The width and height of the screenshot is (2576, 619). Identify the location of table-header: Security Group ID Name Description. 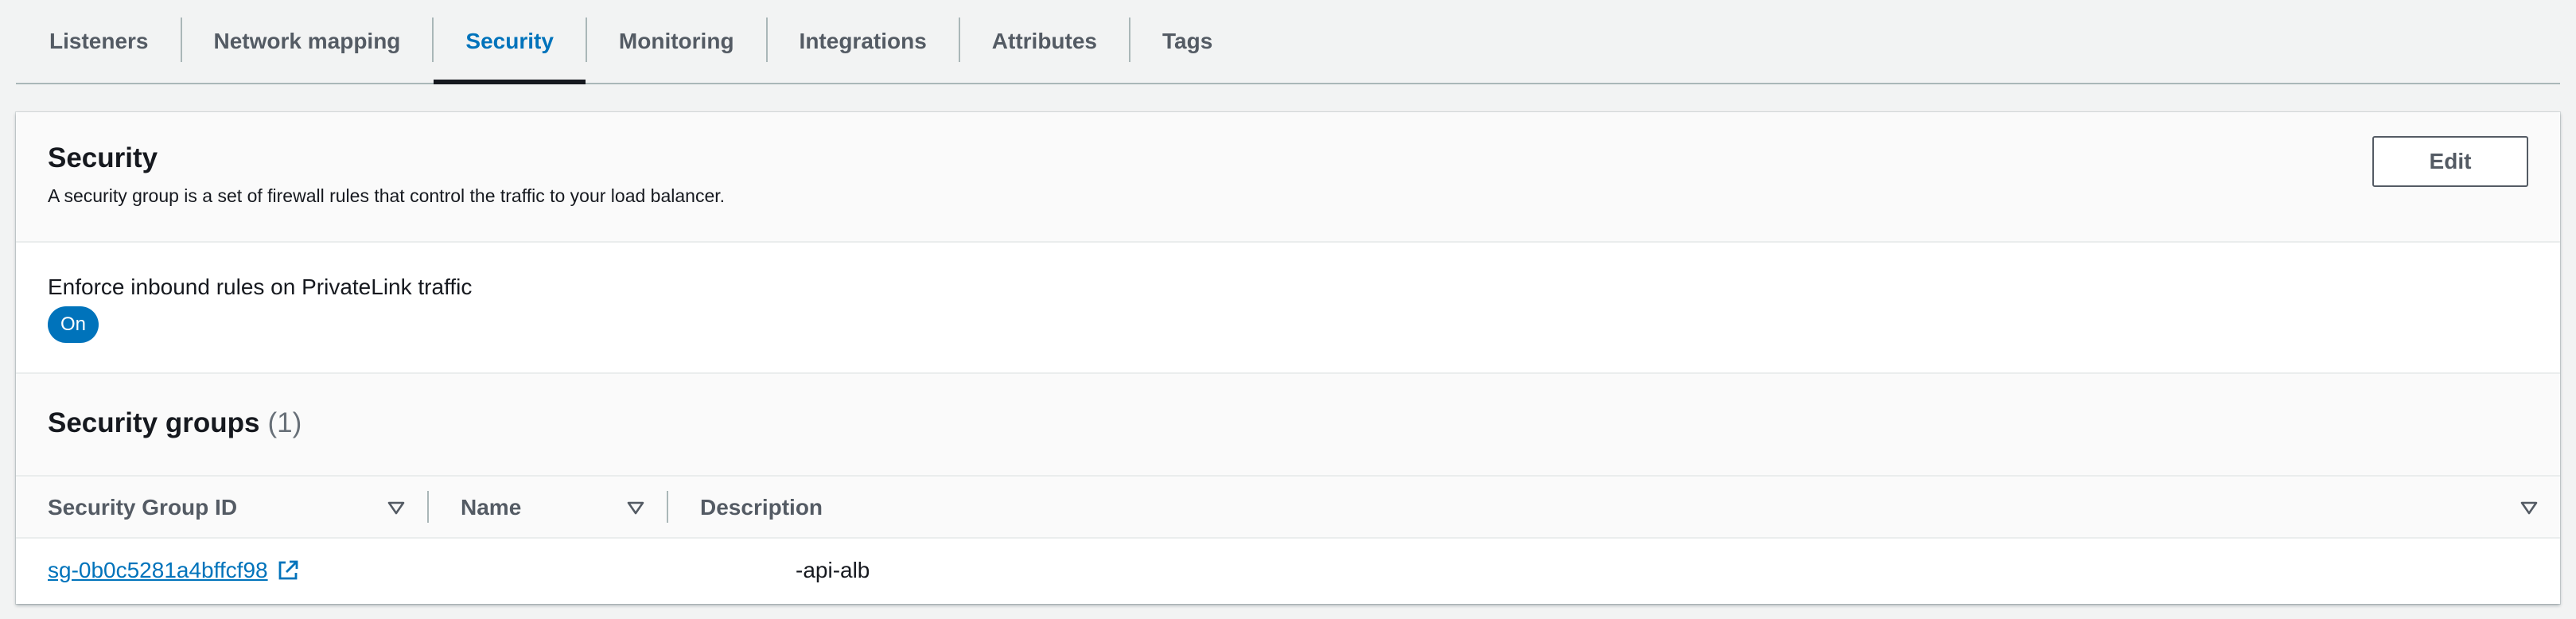
(1288, 508).